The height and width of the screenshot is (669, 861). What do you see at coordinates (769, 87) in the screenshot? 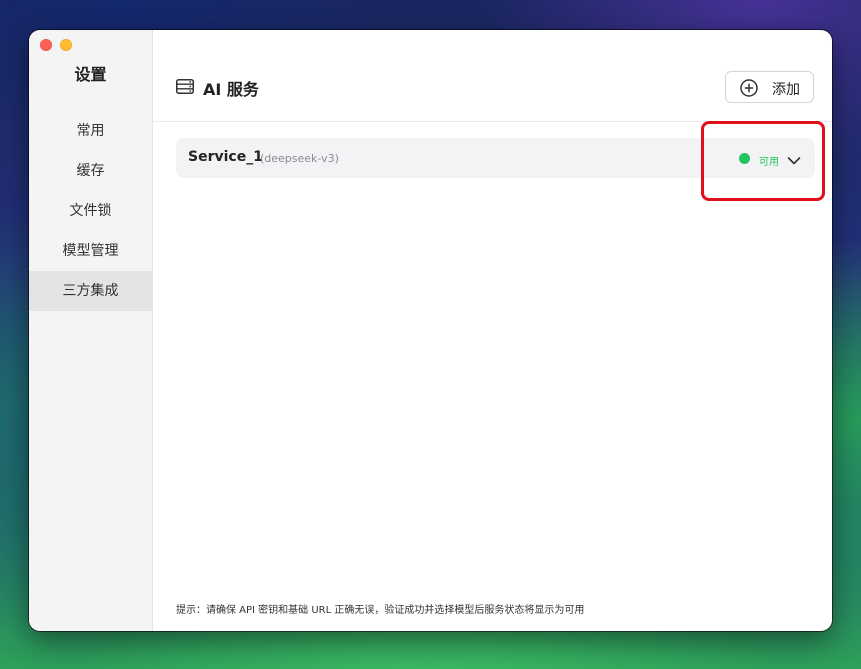
I see `add-service-button: 添加` at bounding box center [769, 87].